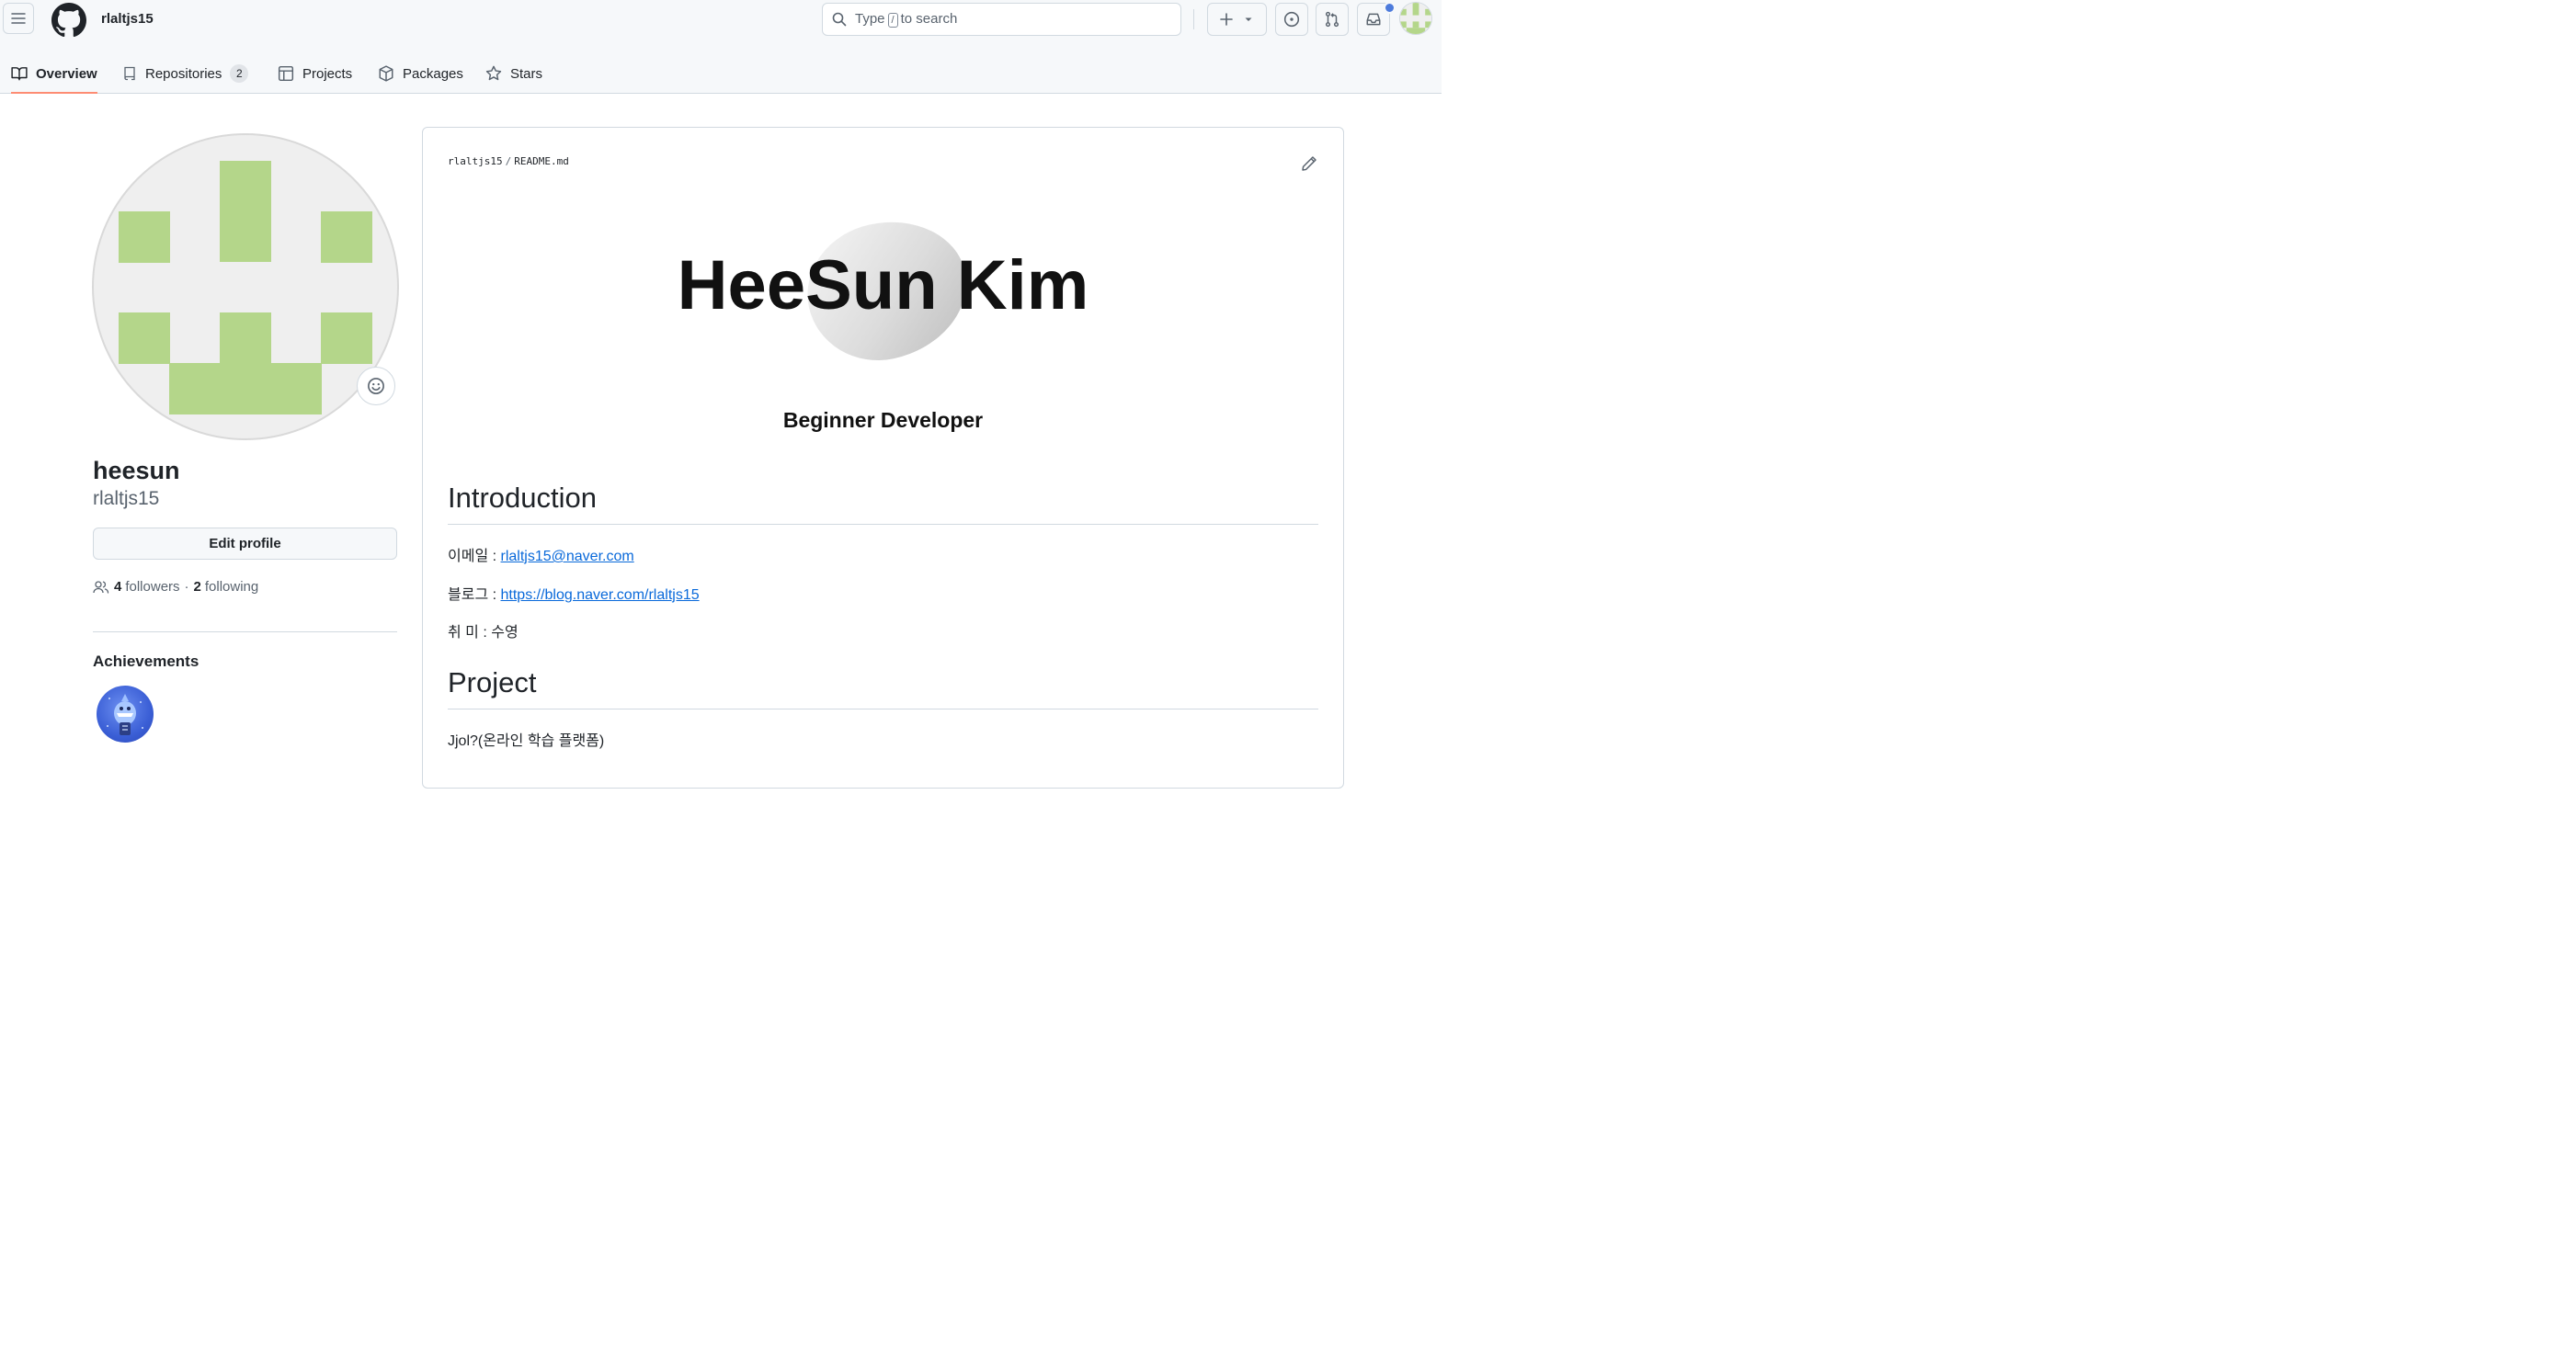 The height and width of the screenshot is (1362, 2576). I want to click on shark-icon, so click(125, 714).